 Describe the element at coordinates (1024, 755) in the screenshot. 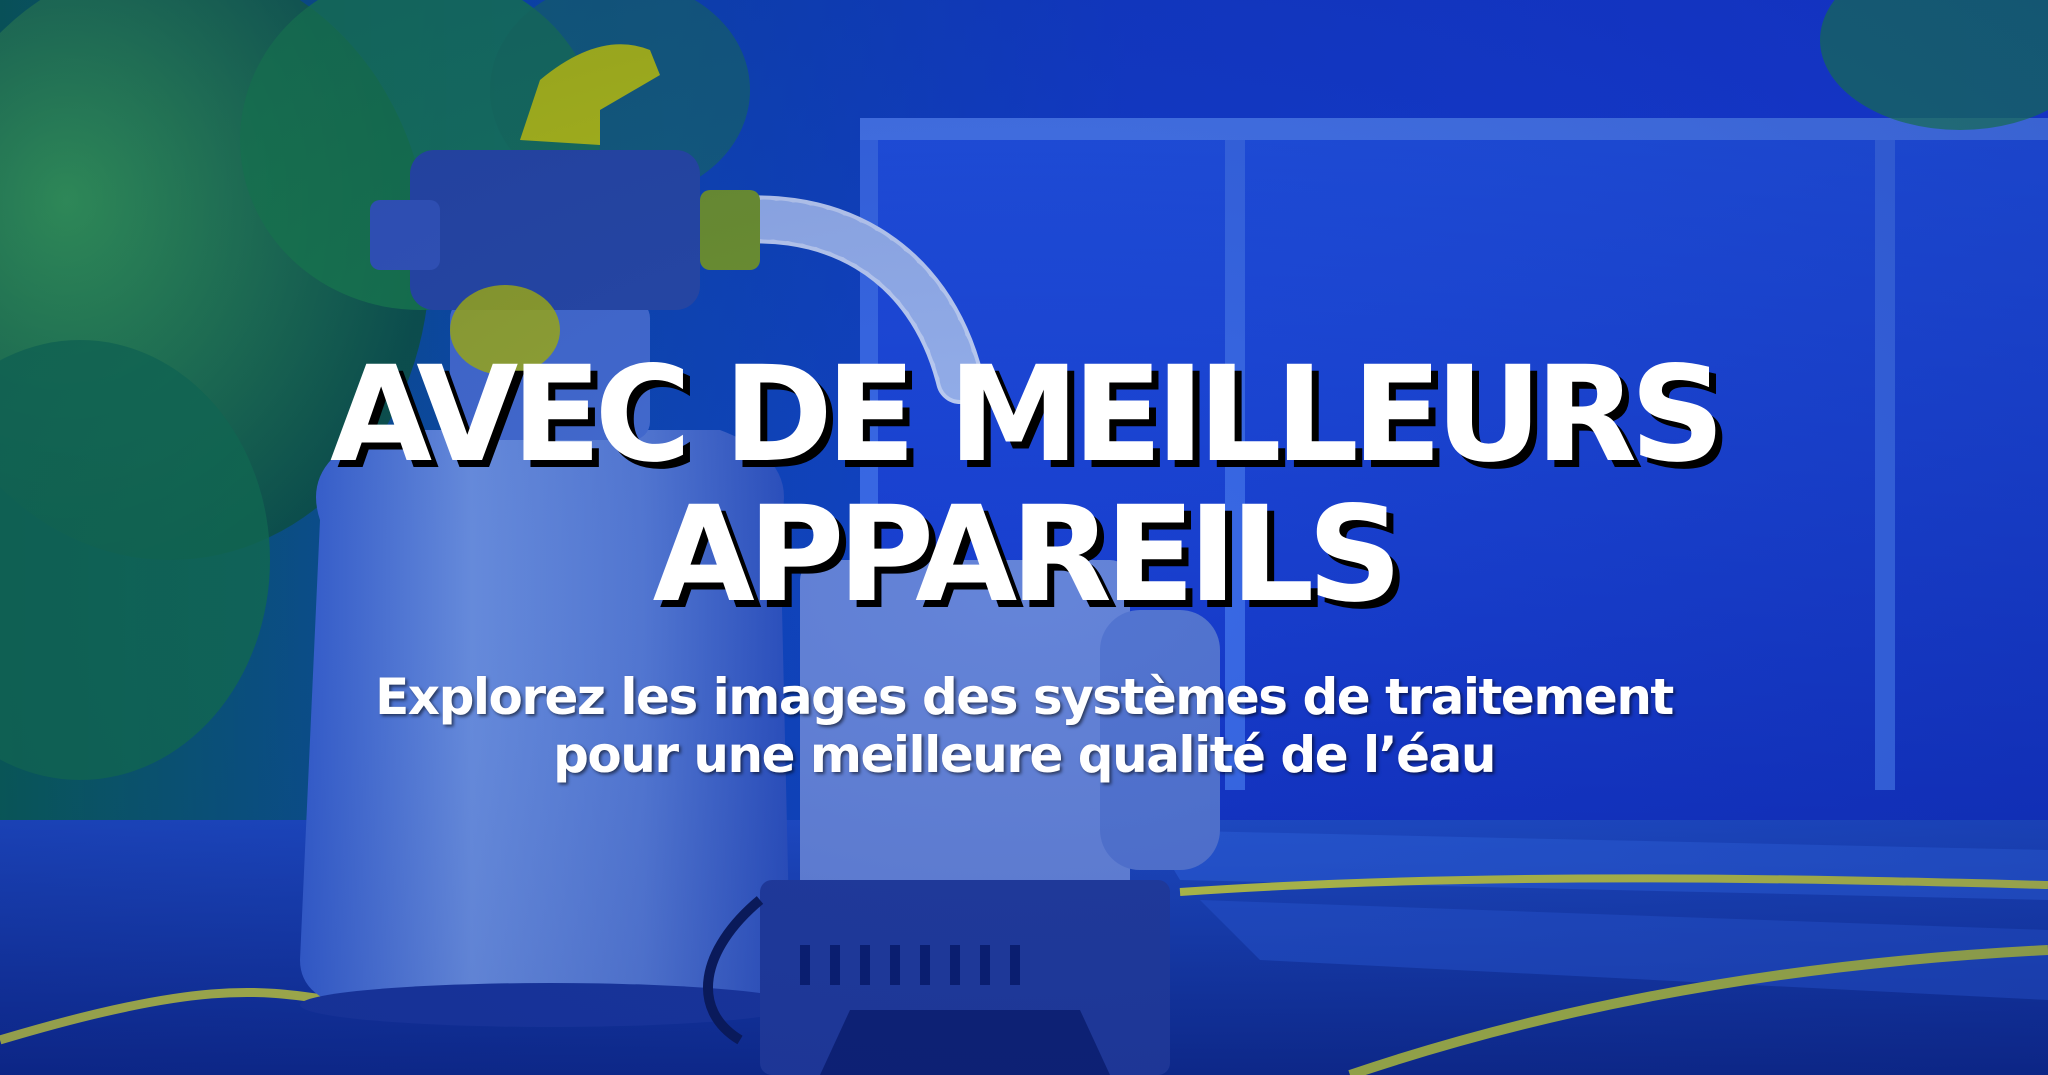

I see `subtitle-line-2: pour une meilleure qualité de l’éau` at that location.